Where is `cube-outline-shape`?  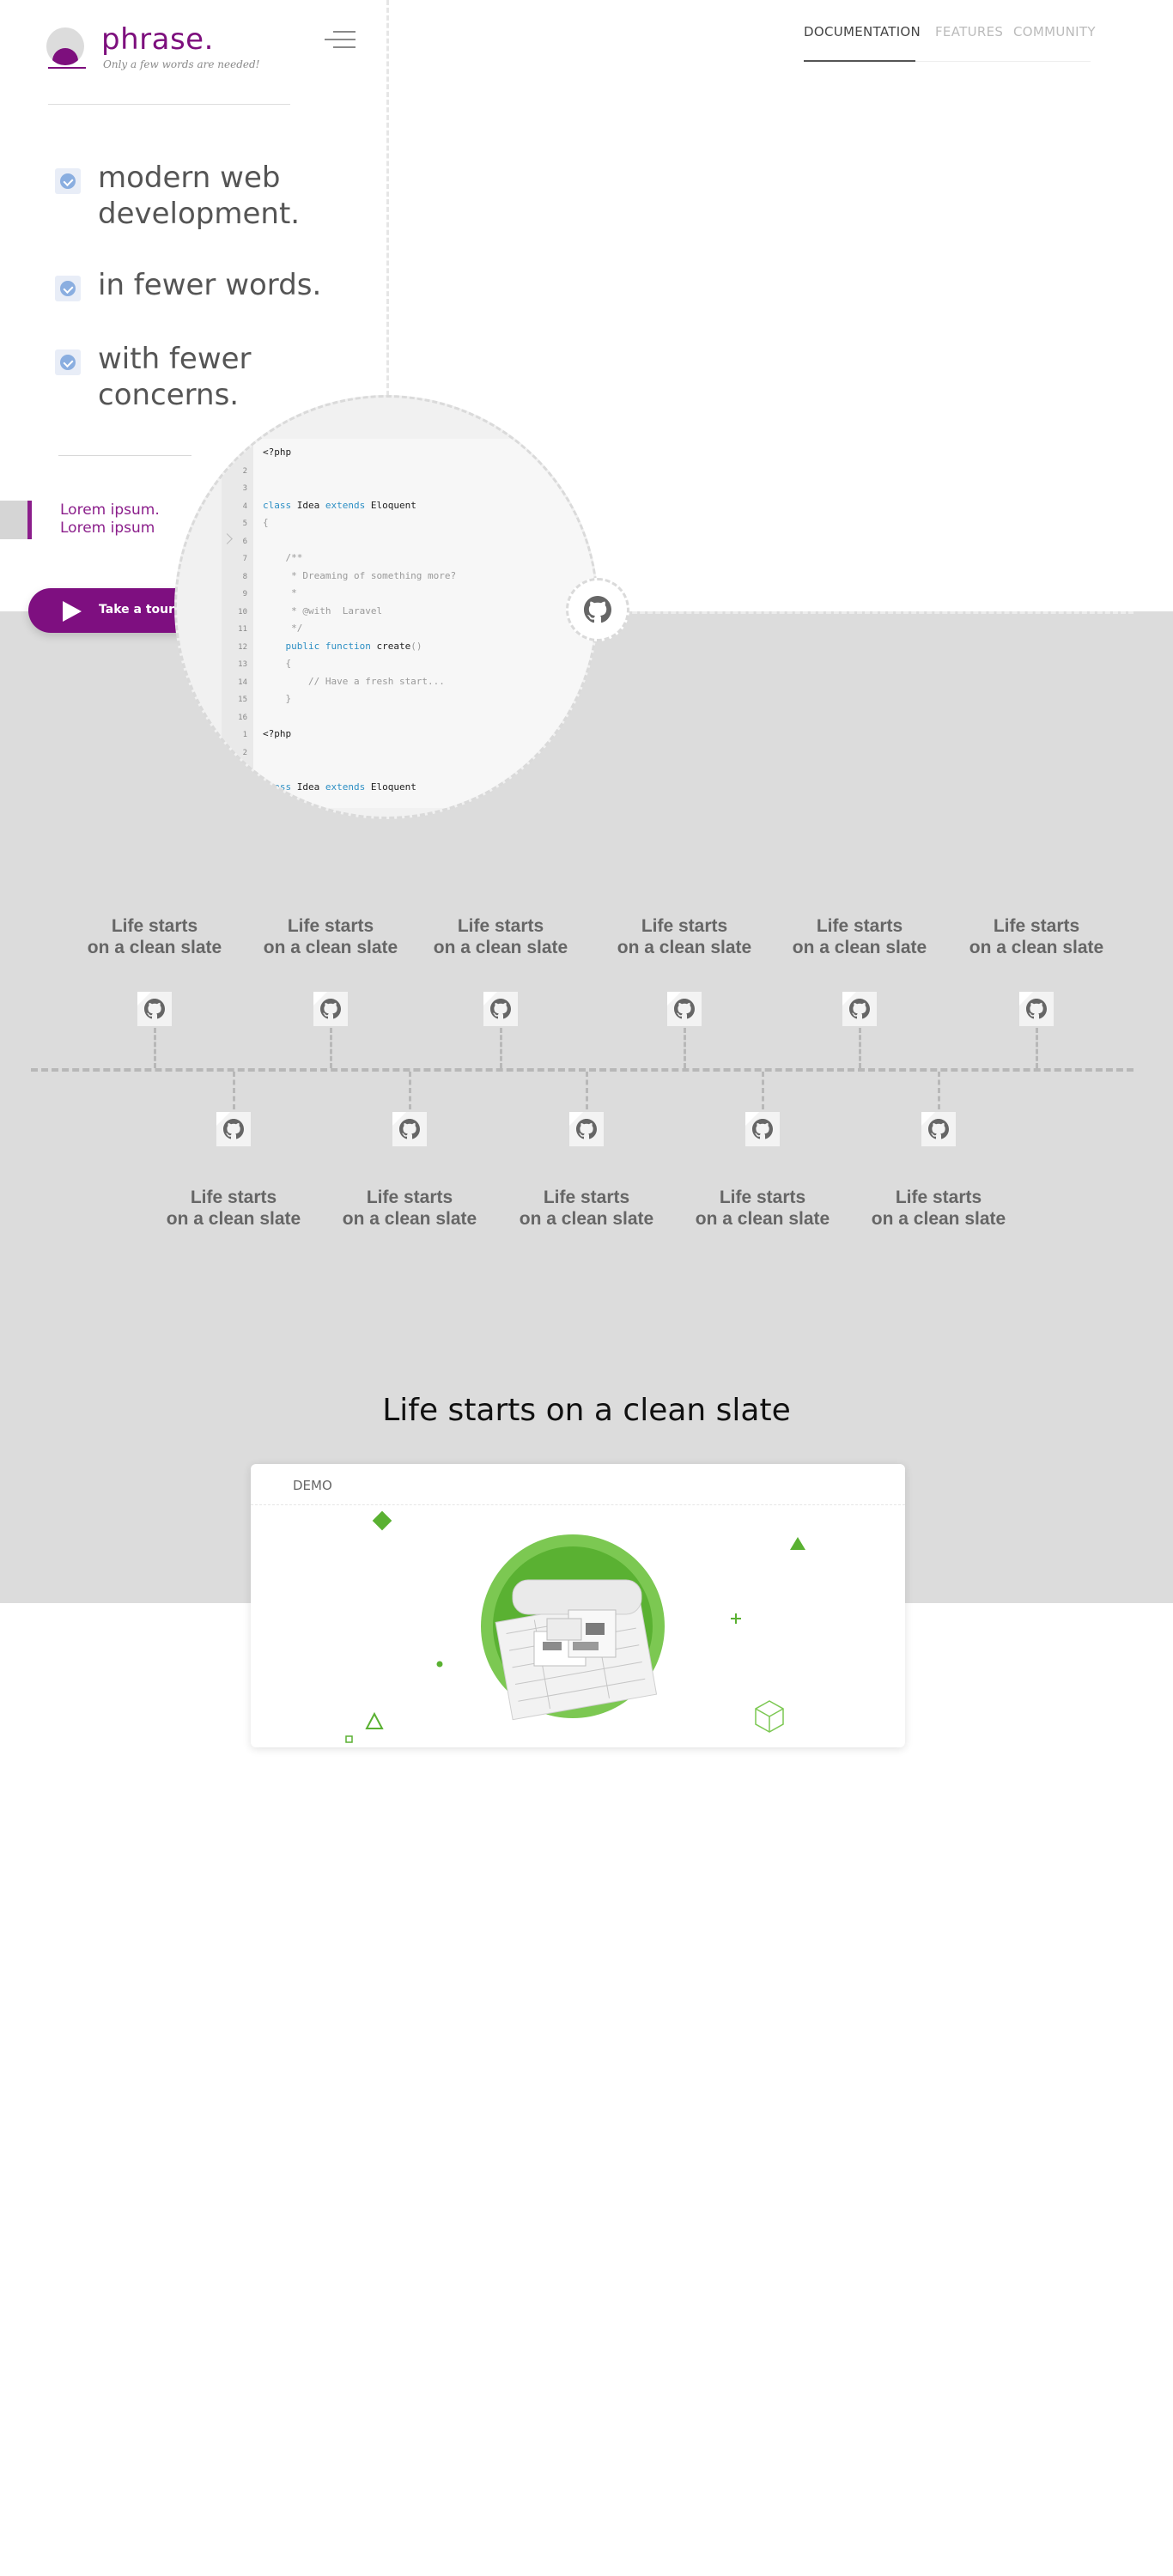
cube-outline-shape is located at coordinates (769, 1716).